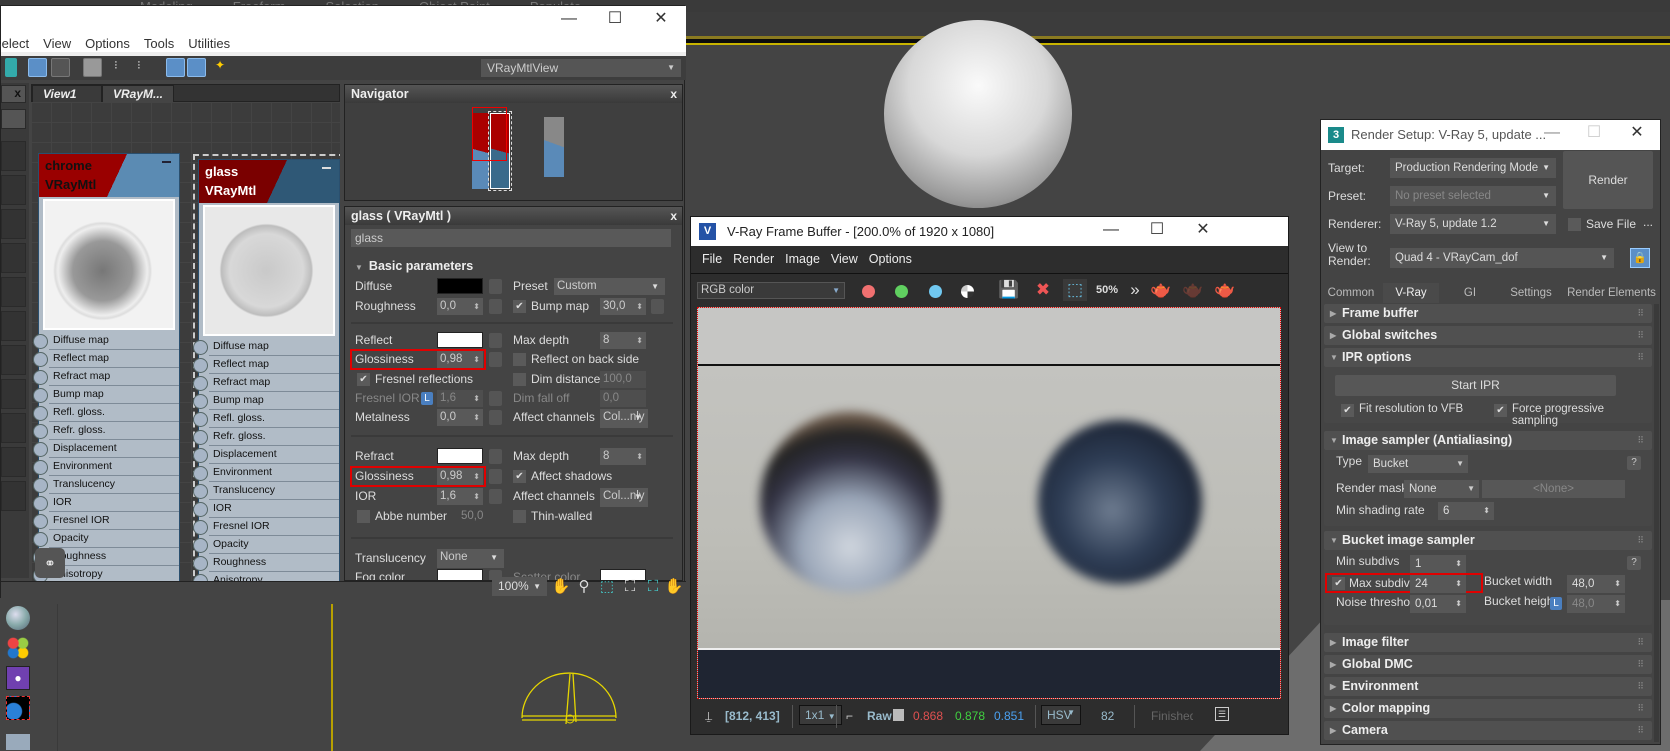  Describe the element at coordinates (653, 586) in the screenshot. I see `zoom-extents-selected-icon: ⛶` at that location.